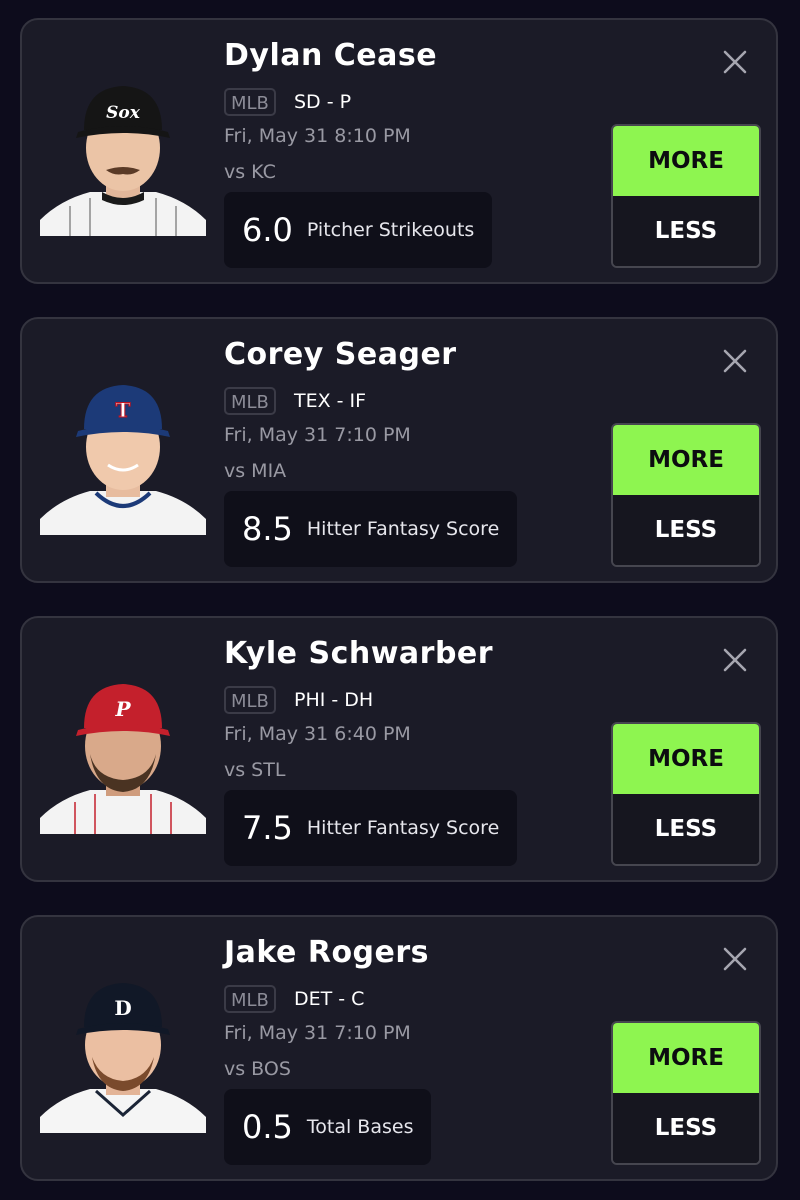 The image size is (800, 1200). I want to click on projection-box: 8.5 Hitter Fantasy Score, so click(371, 529).